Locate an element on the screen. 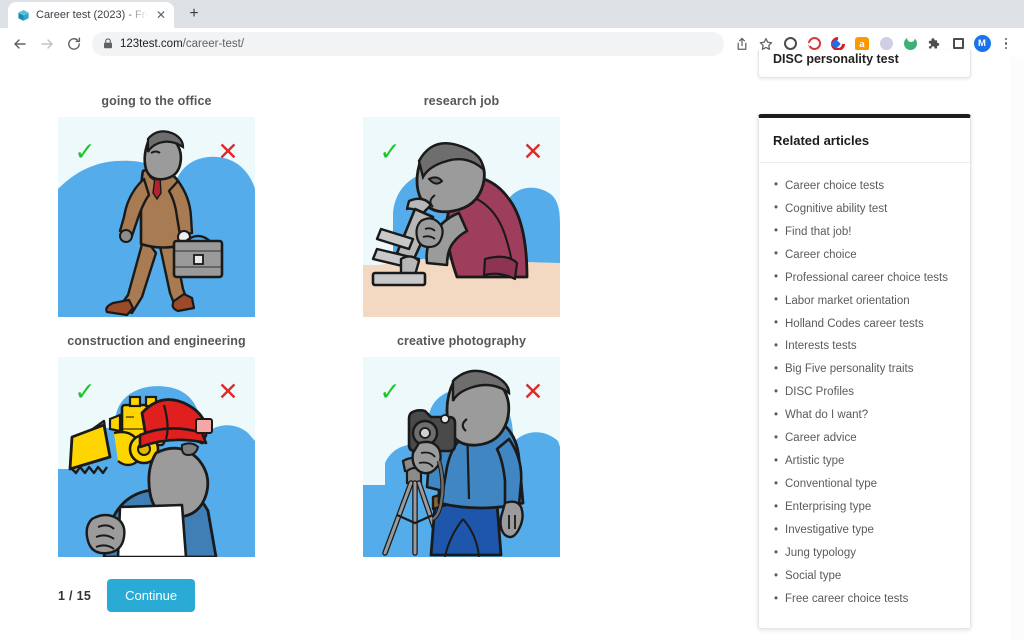 Image resolution: width=1024 pixels, height=640 pixels. list-item: What do I want? is located at coordinates (865, 416).